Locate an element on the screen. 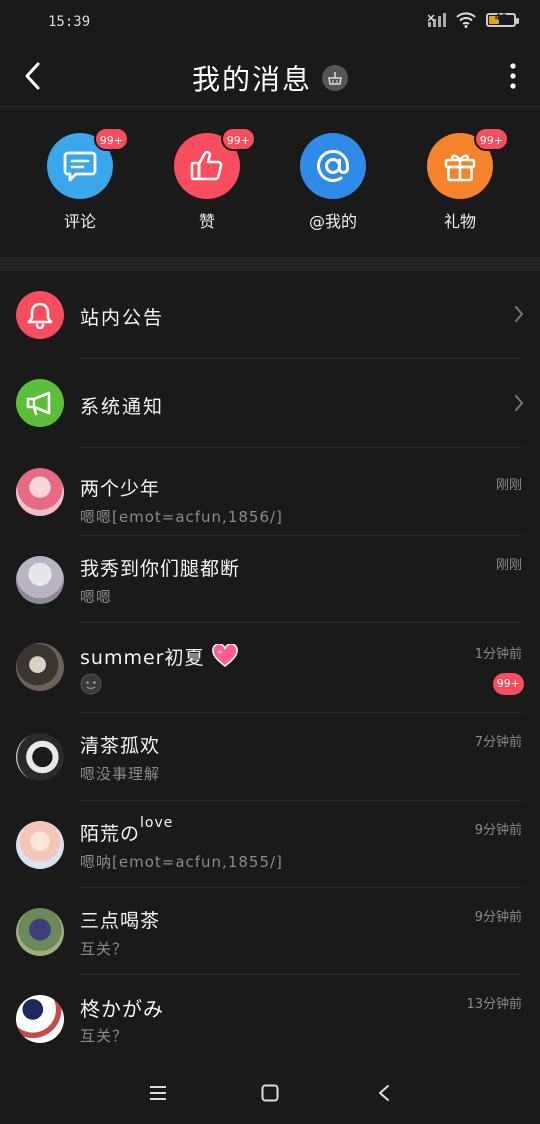 The height and width of the screenshot is (1124, 540). category-comment-circle: 99+ is located at coordinates (88, 163).